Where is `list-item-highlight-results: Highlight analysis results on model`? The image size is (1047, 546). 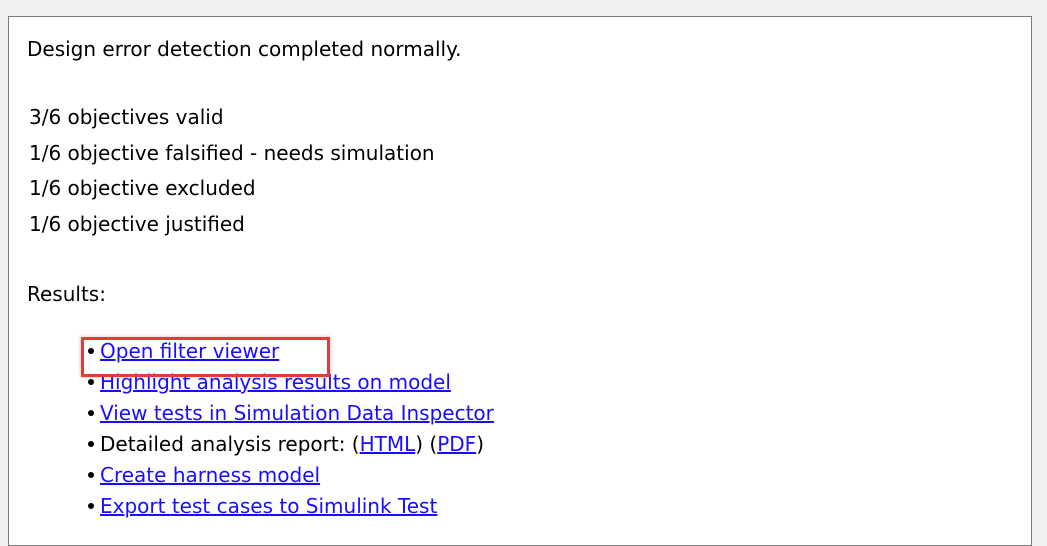
list-item-highlight-results: Highlight analysis results on model is located at coordinates (269, 382).